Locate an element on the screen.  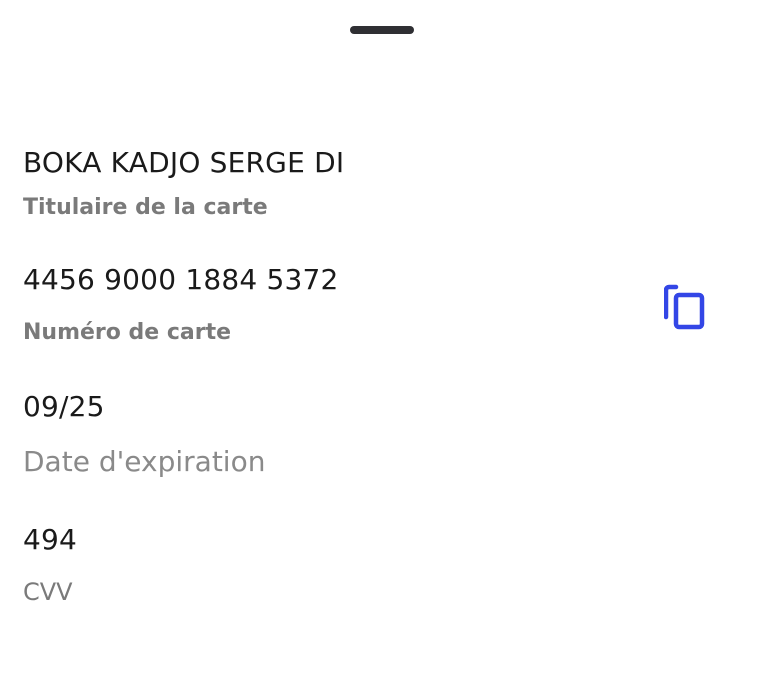
copy-card-number-button is located at coordinates (686, 307).